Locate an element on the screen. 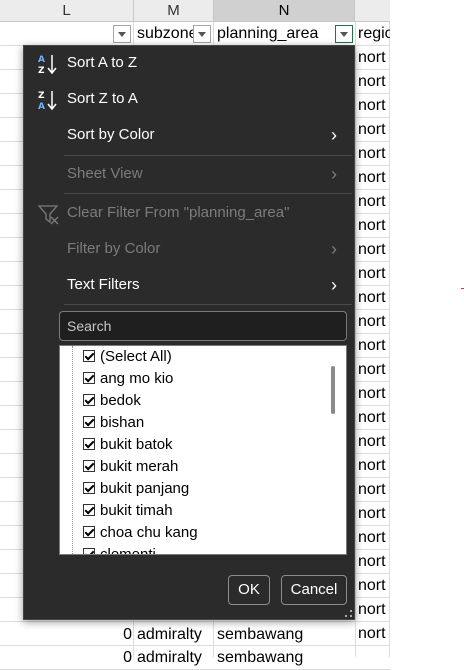 This screenshot has width=464, height=670. column-header-n: N is located at coordinates (284, 11).